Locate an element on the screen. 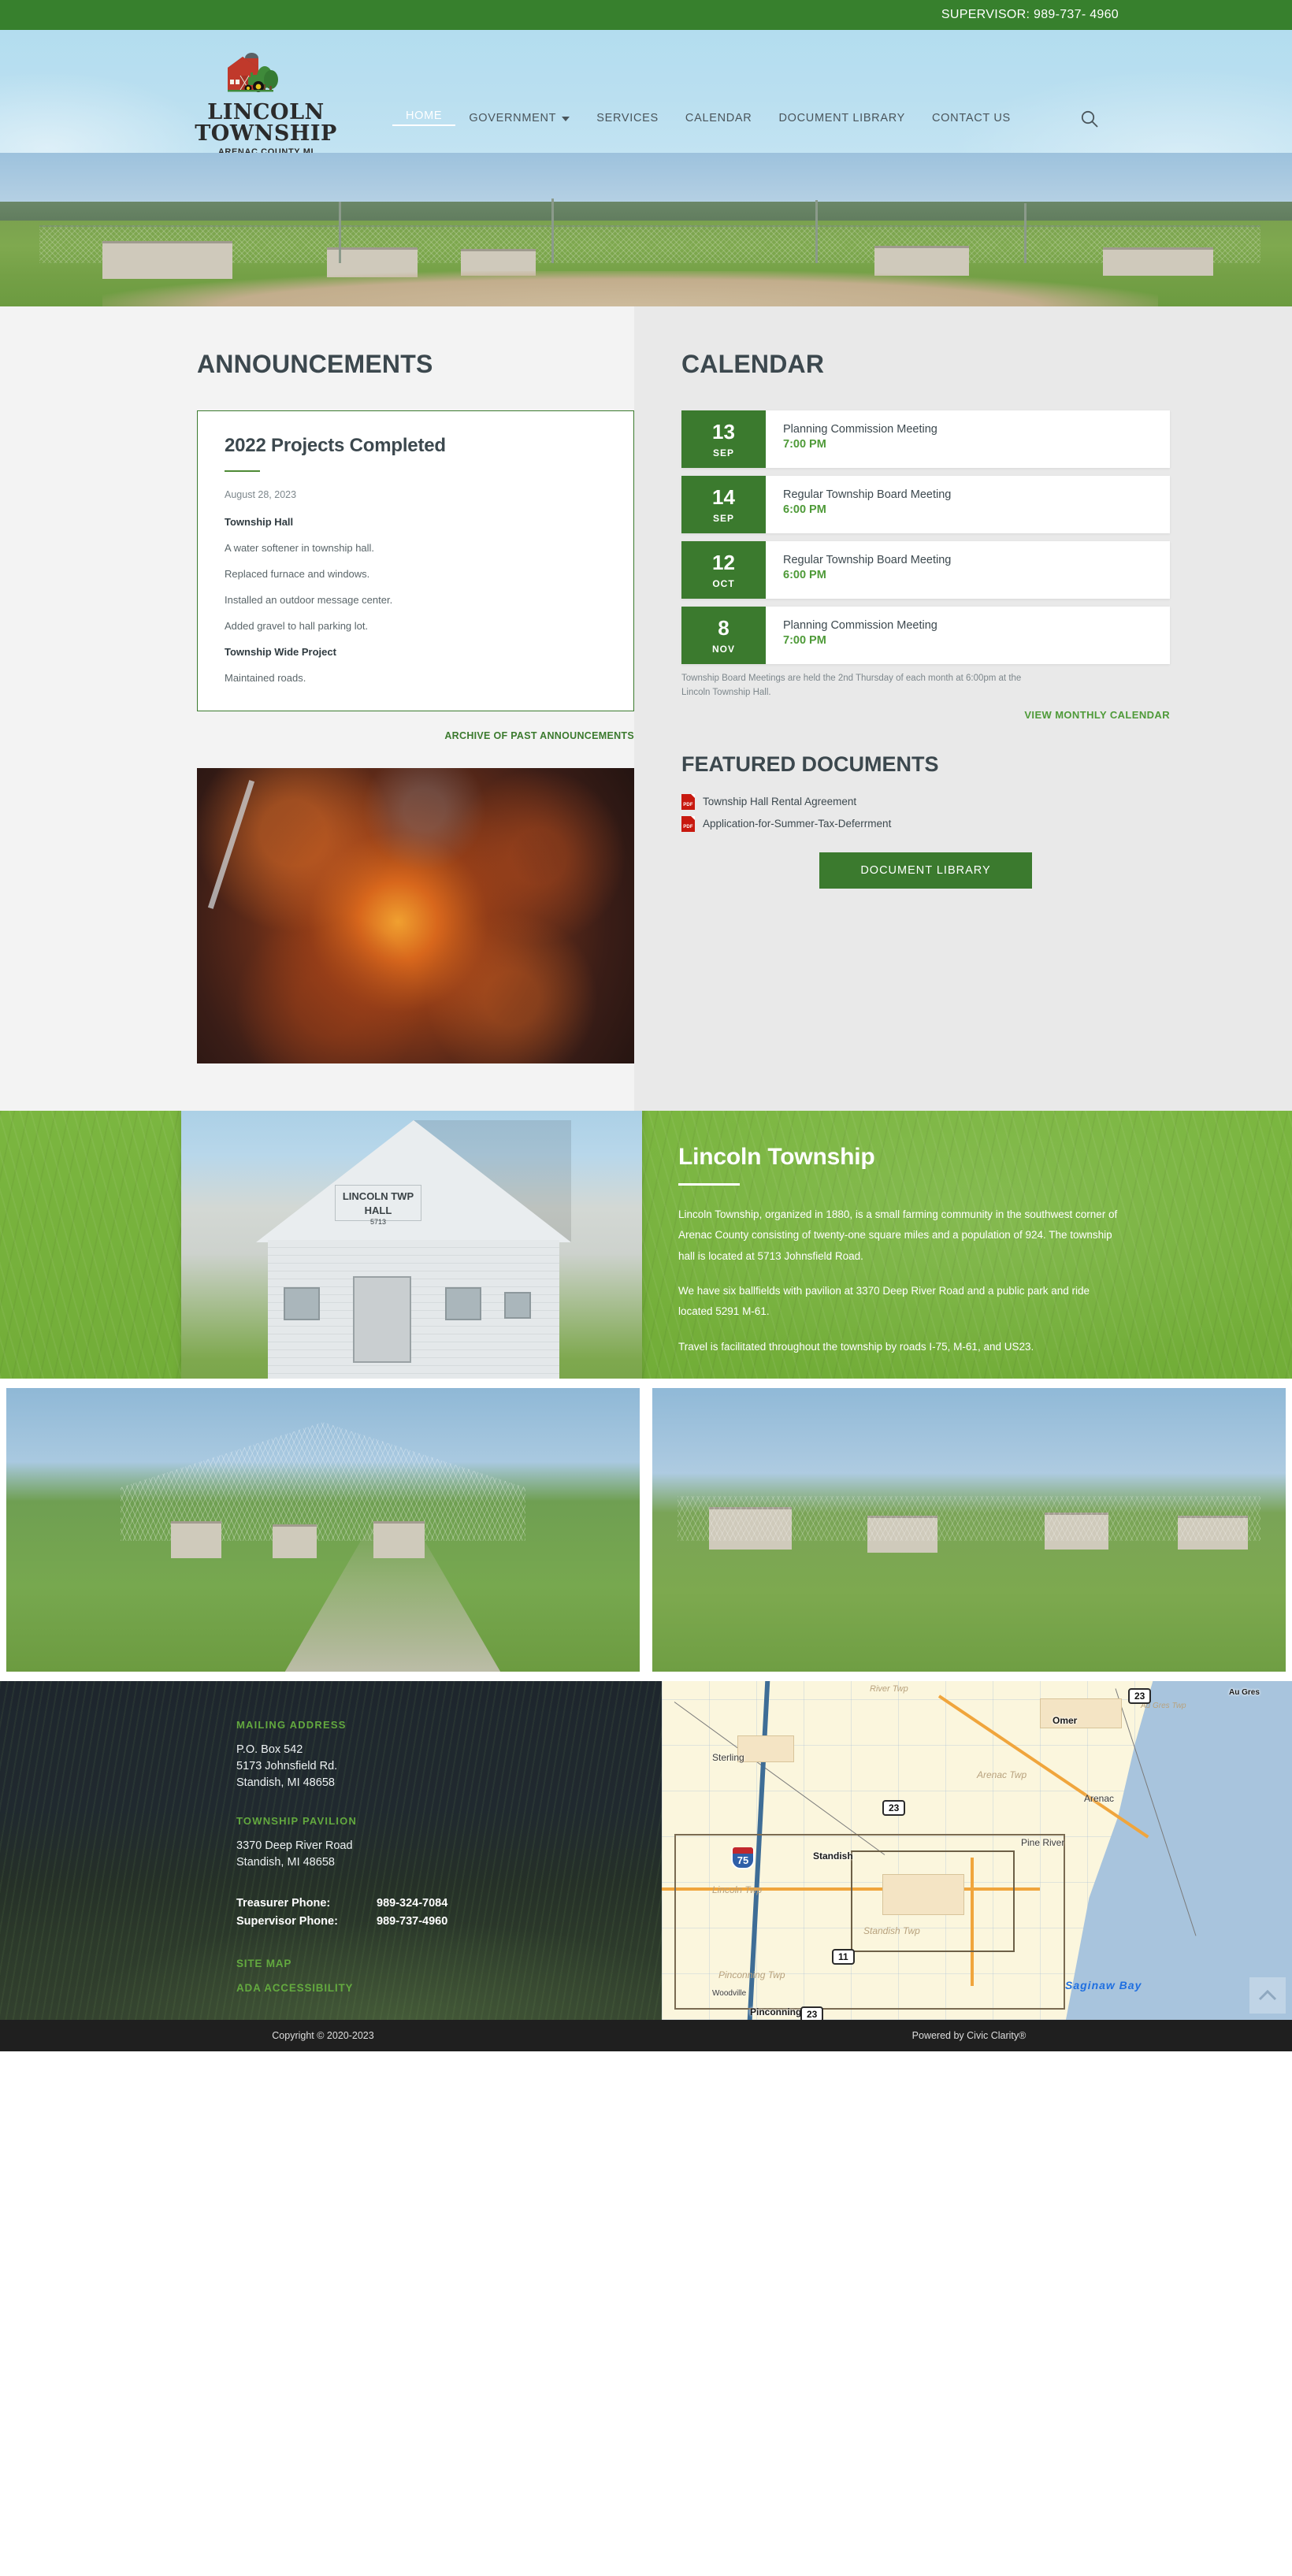 This screenshot has height=2576, width=1292. nav-item-services: SERVICES is located at coordinates (627, 118).